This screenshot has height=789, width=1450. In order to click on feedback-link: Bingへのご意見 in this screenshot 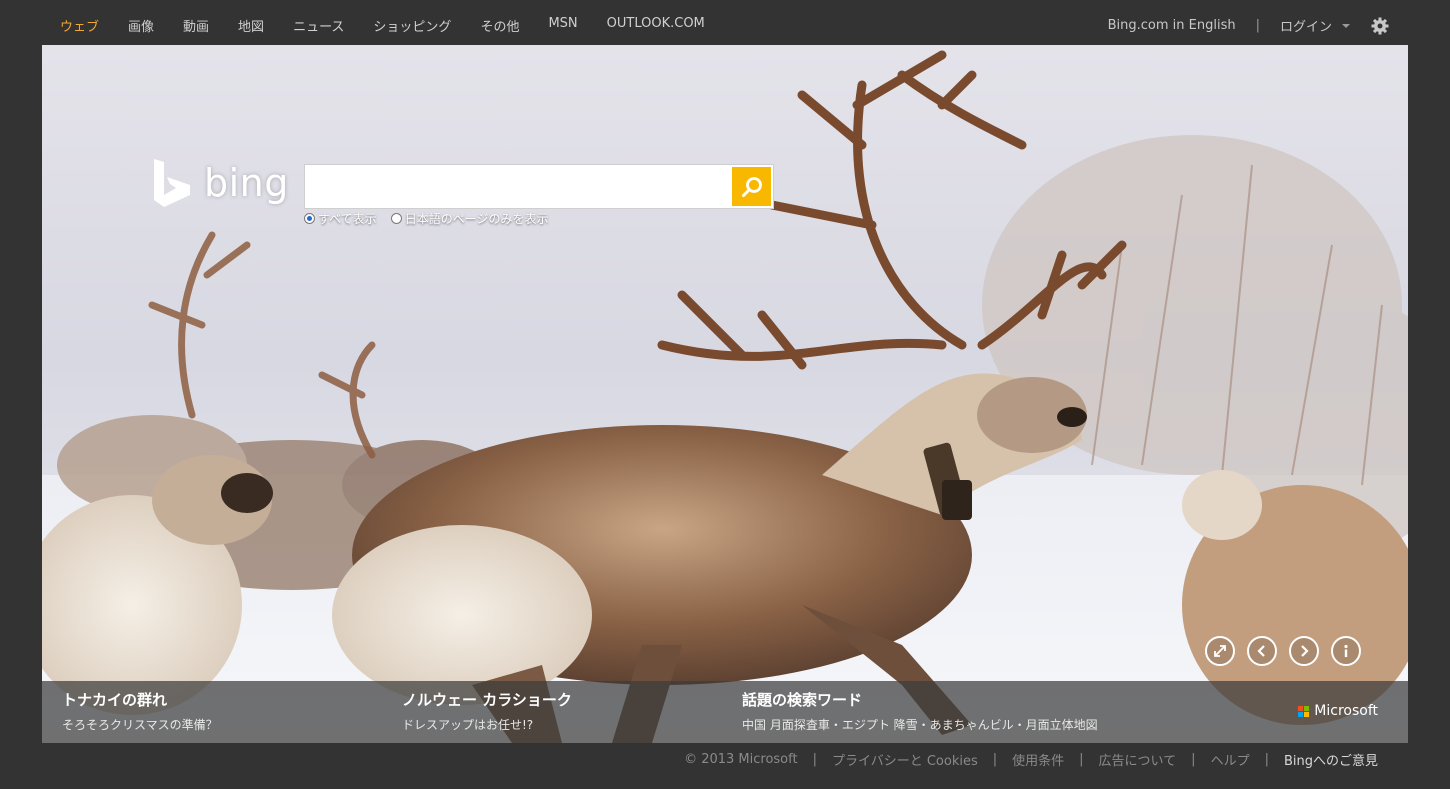, I will do `click(1331, 759)`.